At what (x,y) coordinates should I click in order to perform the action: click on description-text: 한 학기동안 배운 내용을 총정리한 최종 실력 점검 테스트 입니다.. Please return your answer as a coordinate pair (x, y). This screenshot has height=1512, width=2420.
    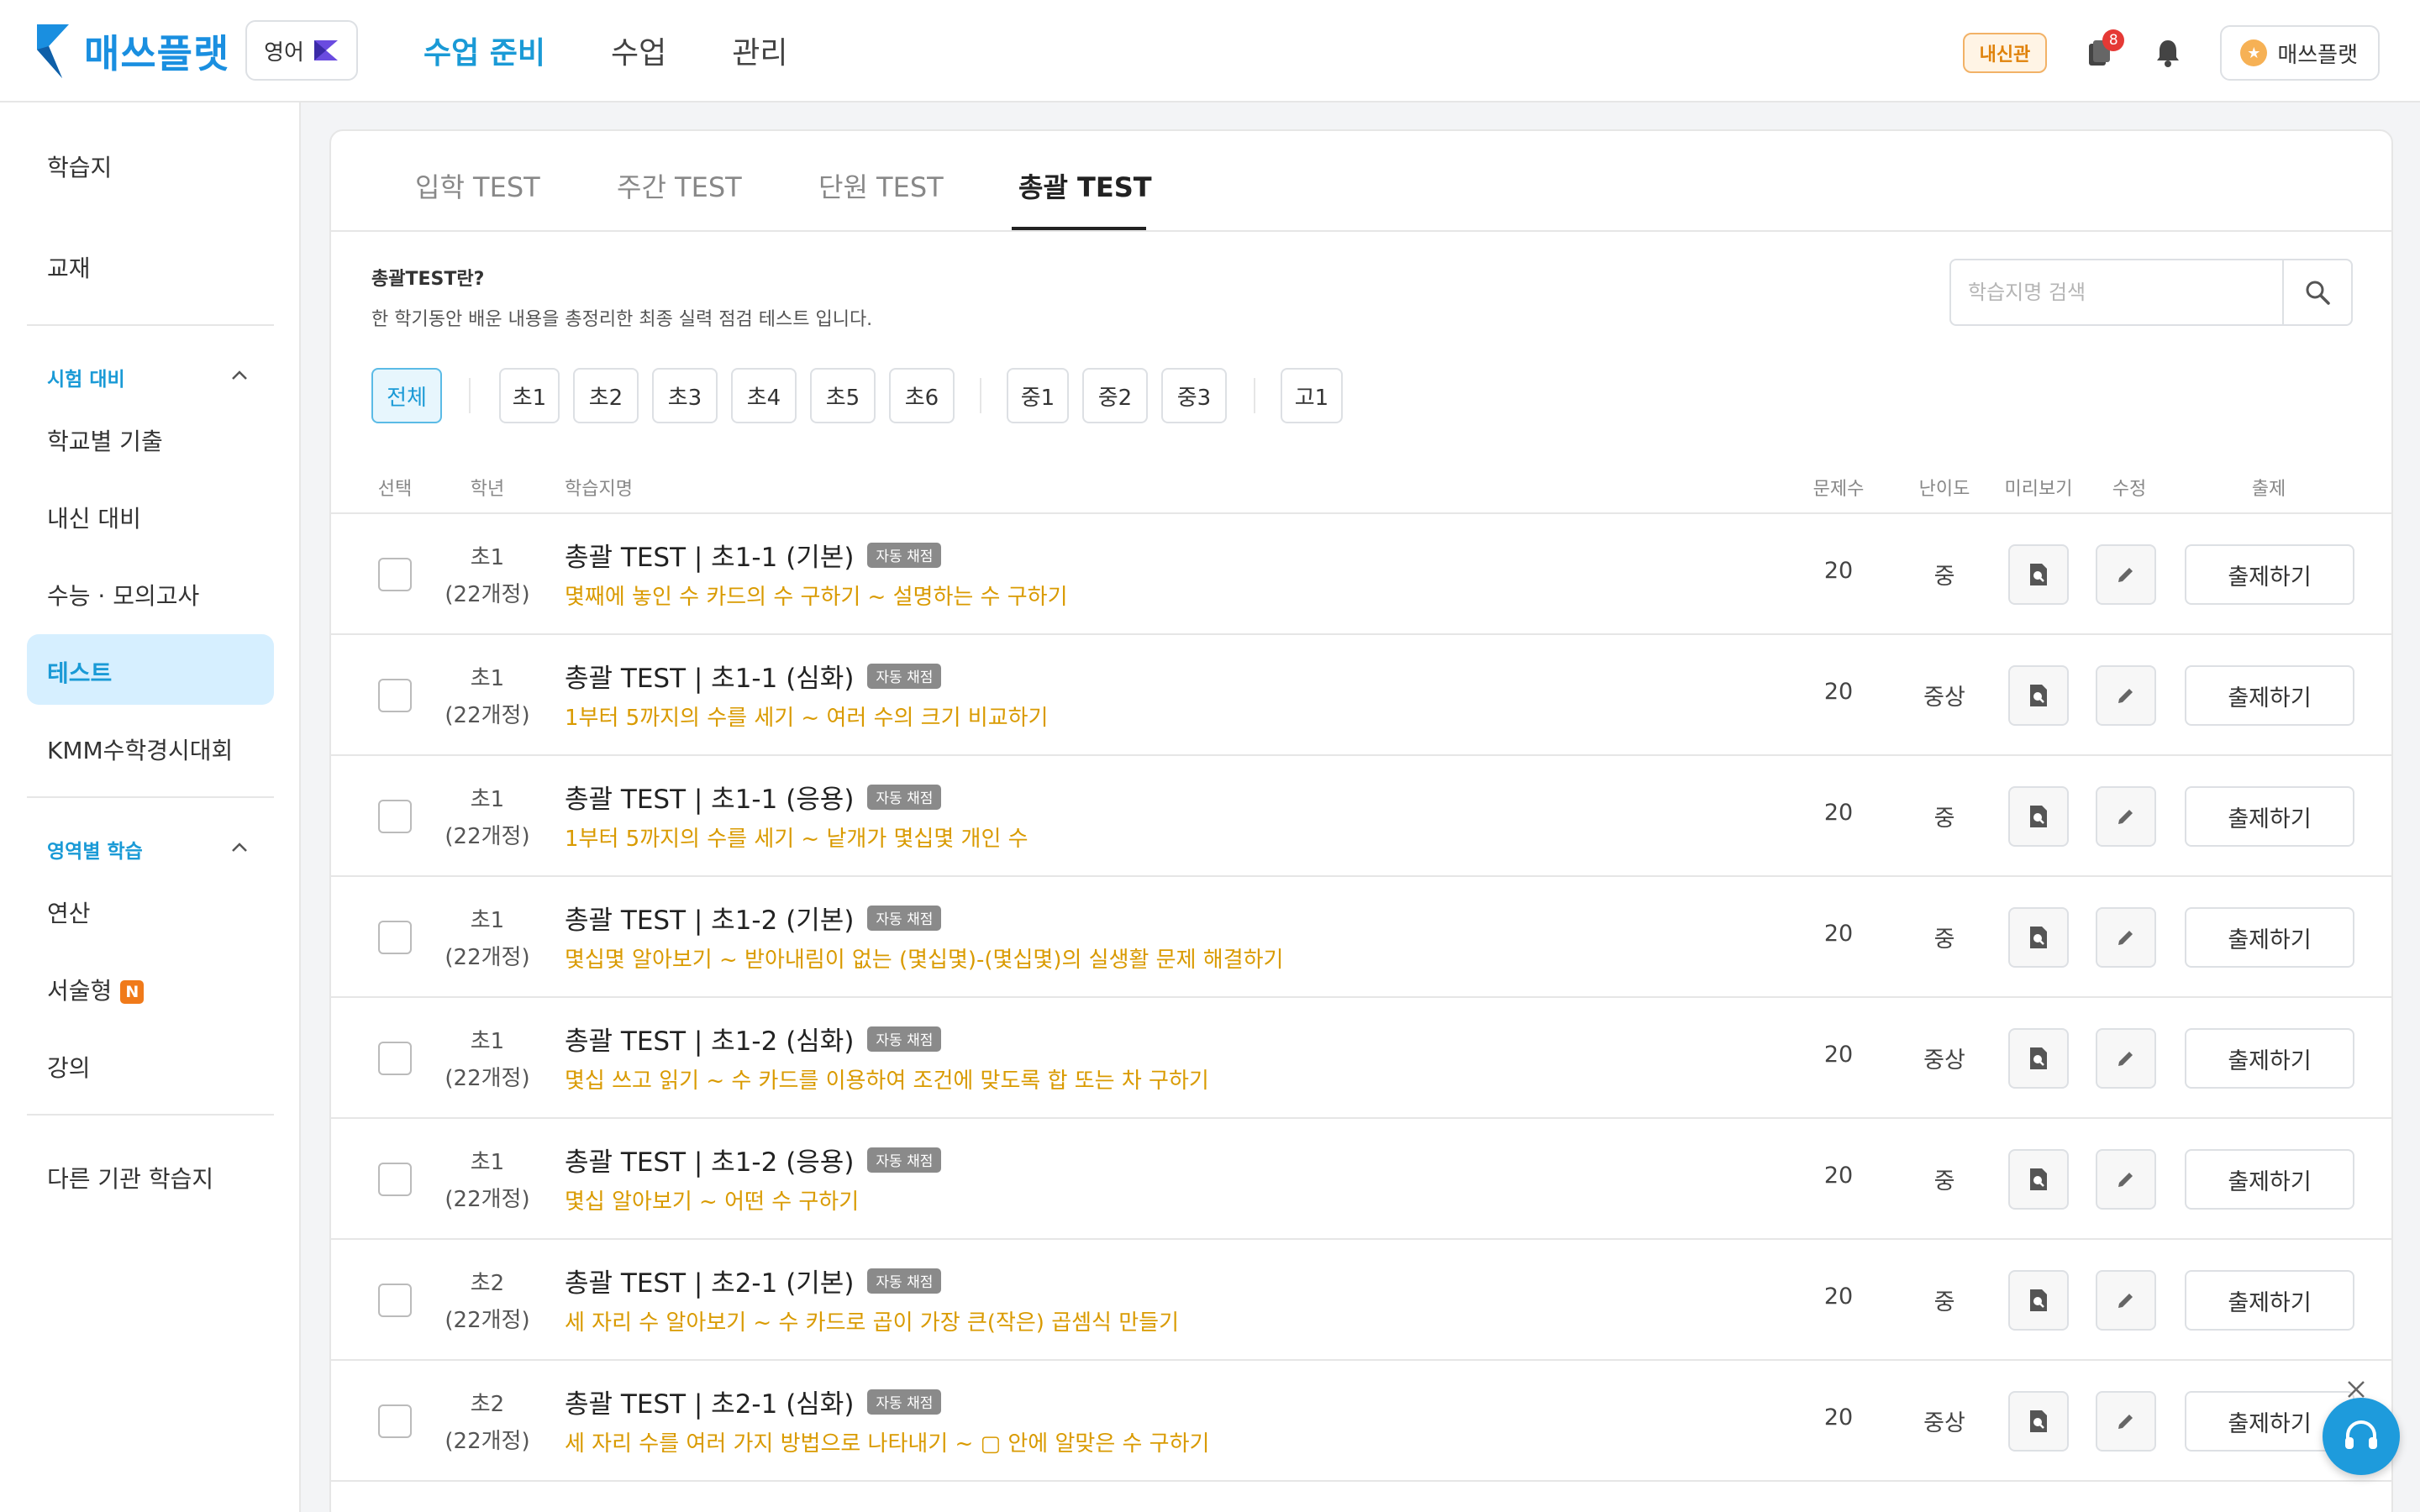
    Looking at the image, I should click on (622, 319).